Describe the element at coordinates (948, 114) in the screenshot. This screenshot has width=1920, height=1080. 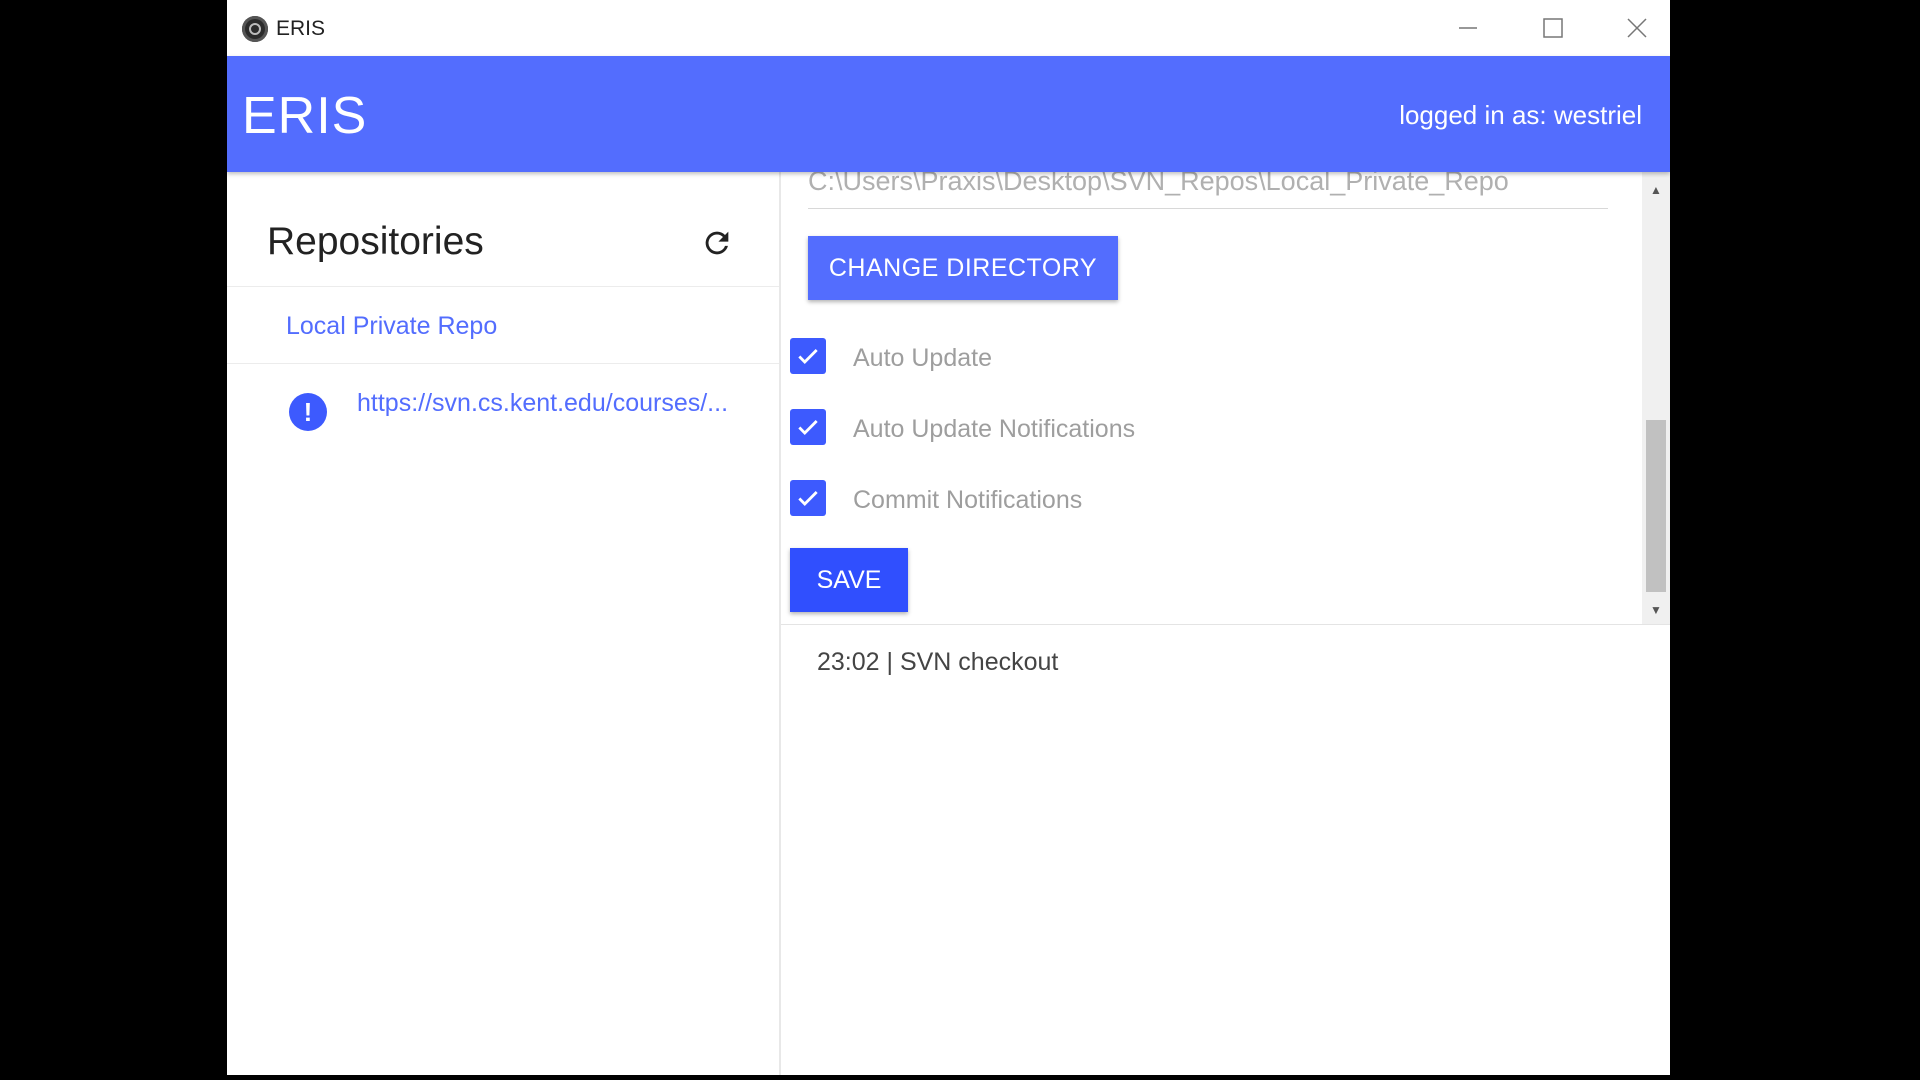
I see `app-header: ERIS logged in as: westriel` at that location.